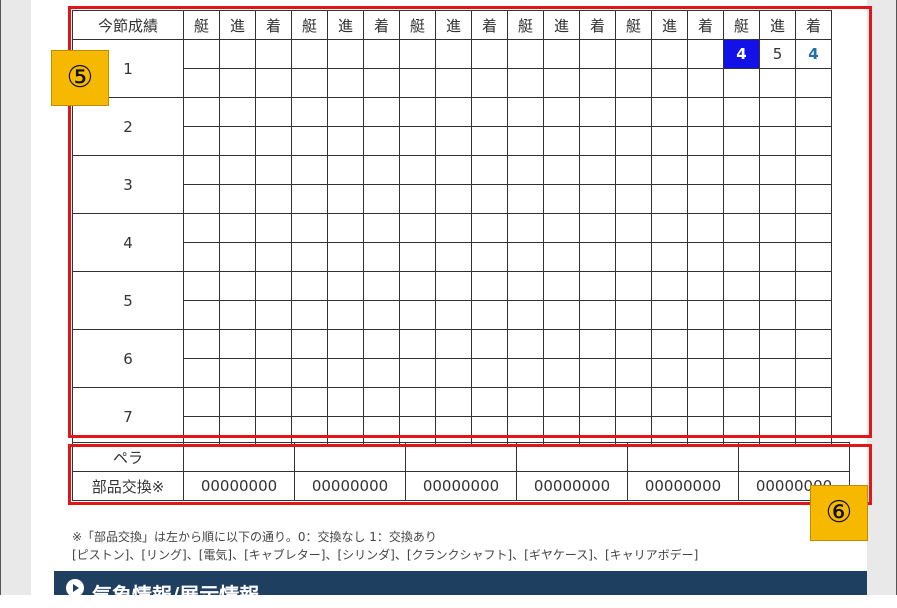 This screenshot has height=608, width=897. I want to click on highlight-box-parts, so click(470, 474).